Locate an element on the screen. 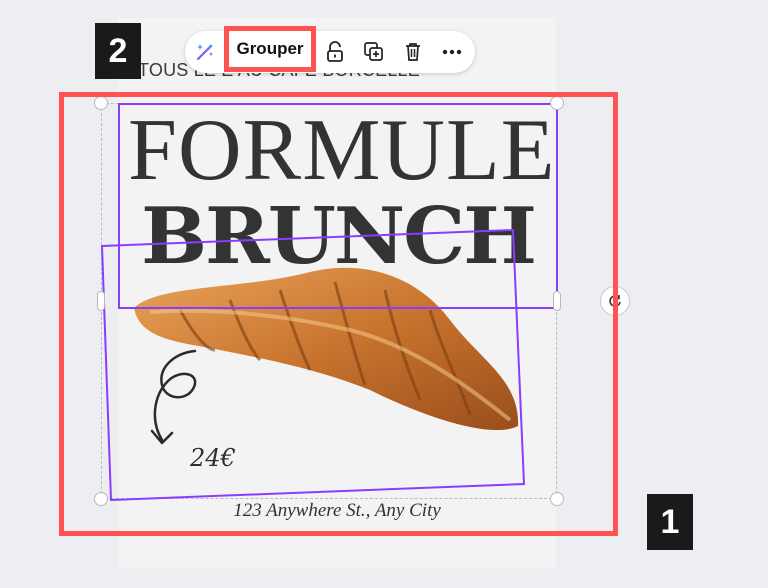 Image resolution: width=768 pixels, height=588 pixels. annotation-badge-2: 2 is located at coordinates (118, 51).